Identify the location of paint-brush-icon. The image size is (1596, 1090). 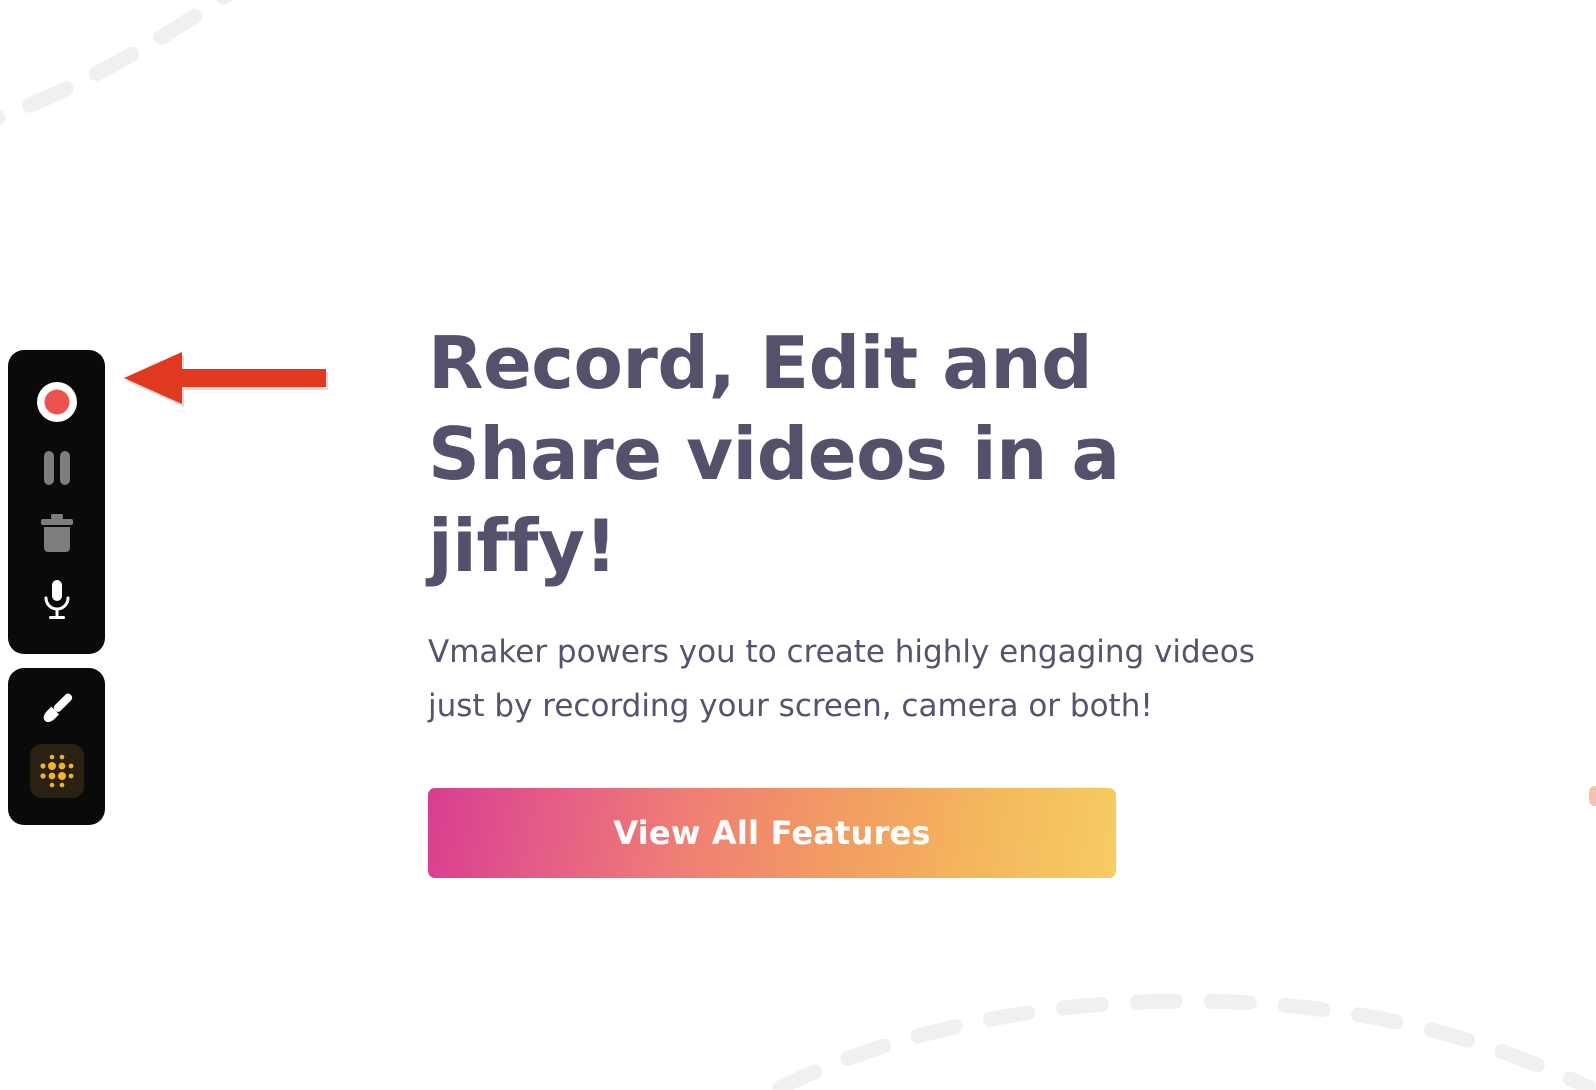
(57, 708).